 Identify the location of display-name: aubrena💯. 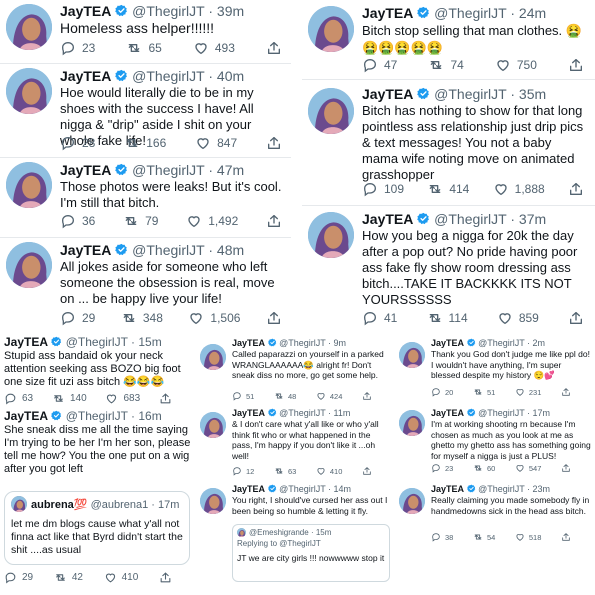
(59, 505).